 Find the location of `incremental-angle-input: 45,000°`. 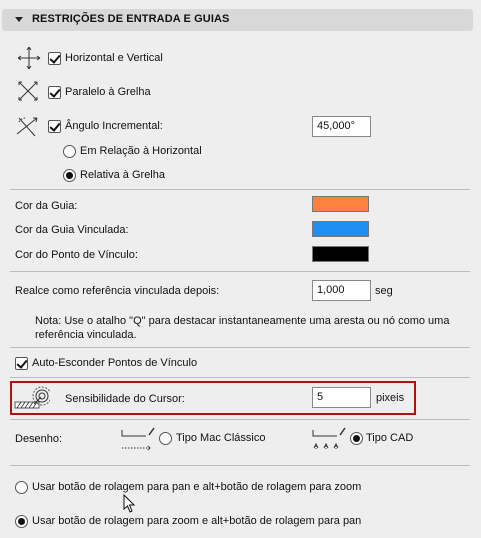

incremental-angle-input: 45,000° is located at coordinates (341, 126).